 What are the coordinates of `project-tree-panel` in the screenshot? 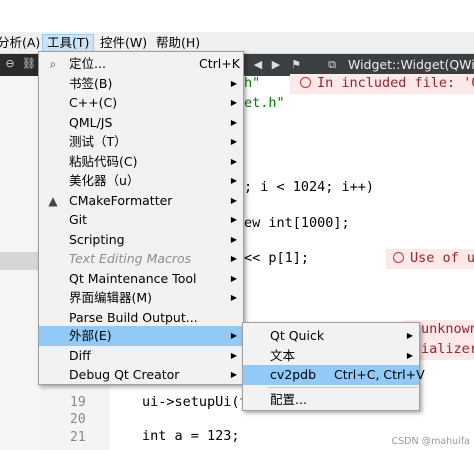 It's located at (21, 263).